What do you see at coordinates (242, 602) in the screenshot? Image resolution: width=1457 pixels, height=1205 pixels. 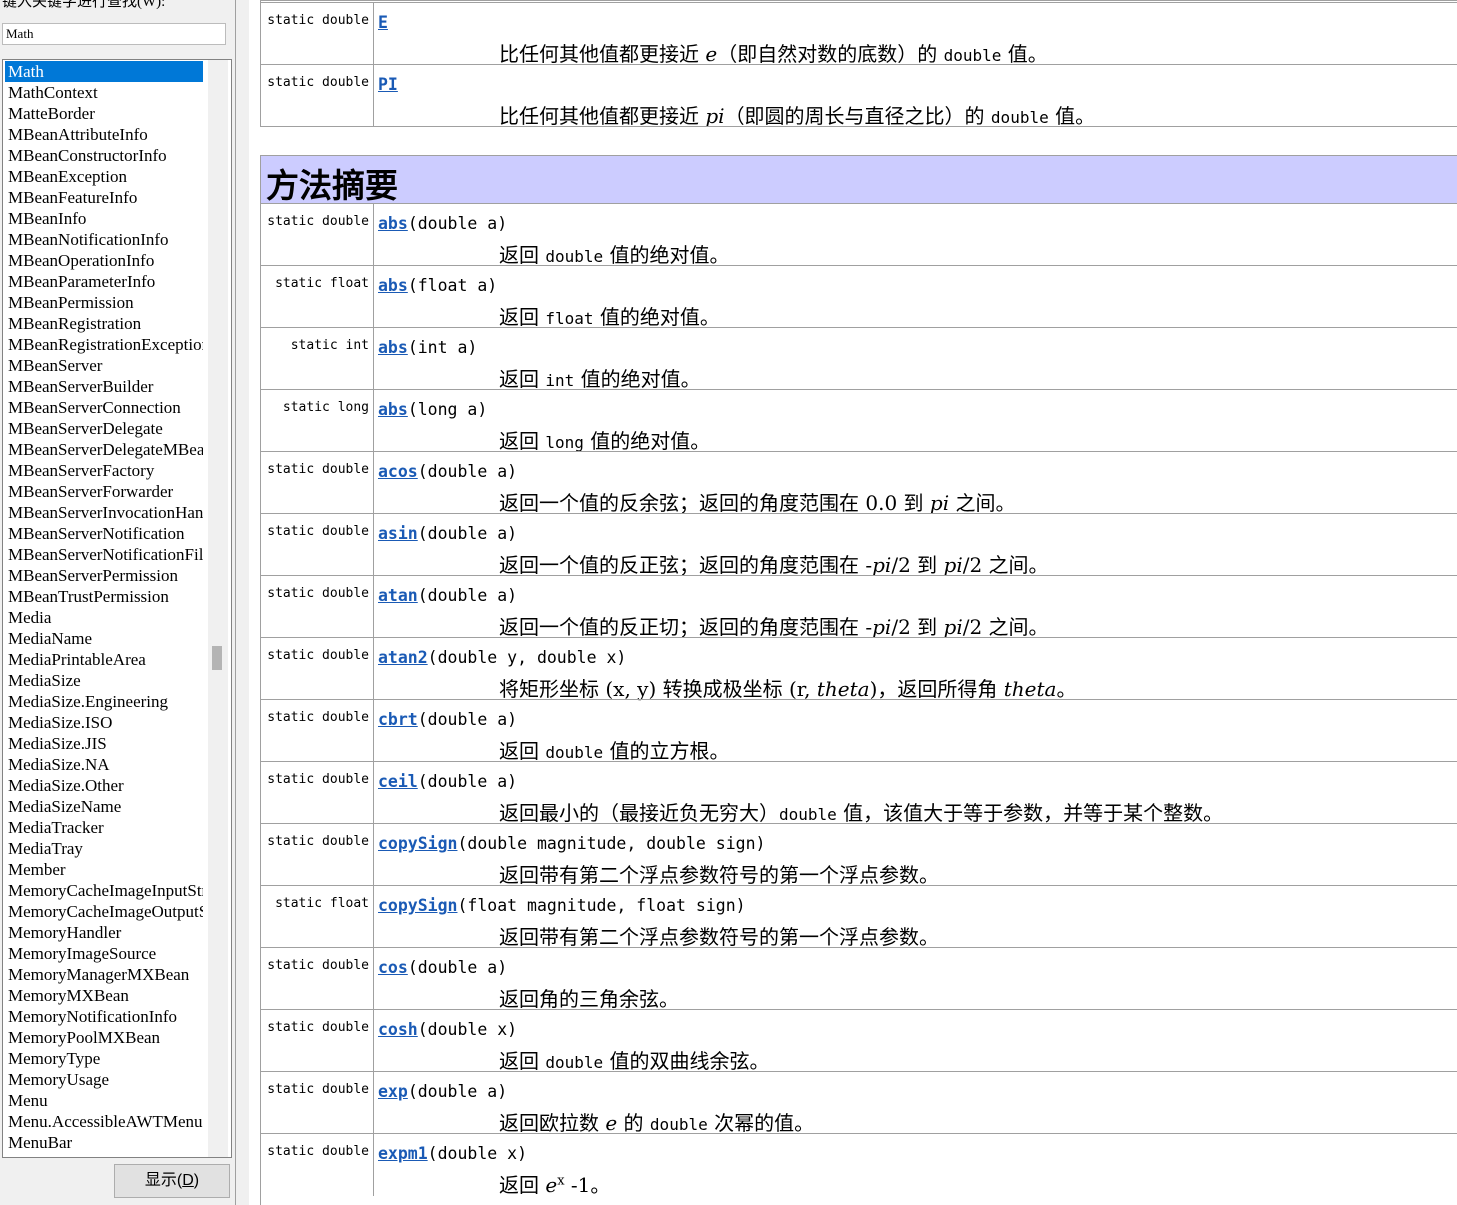 I see `pane-splitter` at bounding box center [242, 602].